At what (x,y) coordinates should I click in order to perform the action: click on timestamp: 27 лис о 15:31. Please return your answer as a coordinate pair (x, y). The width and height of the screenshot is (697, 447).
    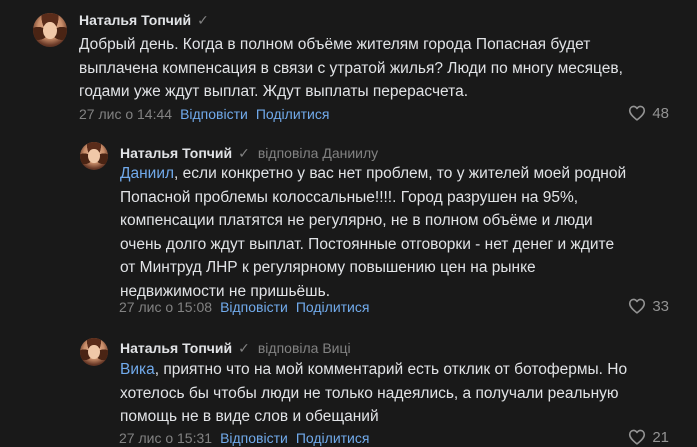
    Looking at the image, I should click on (165, 438).